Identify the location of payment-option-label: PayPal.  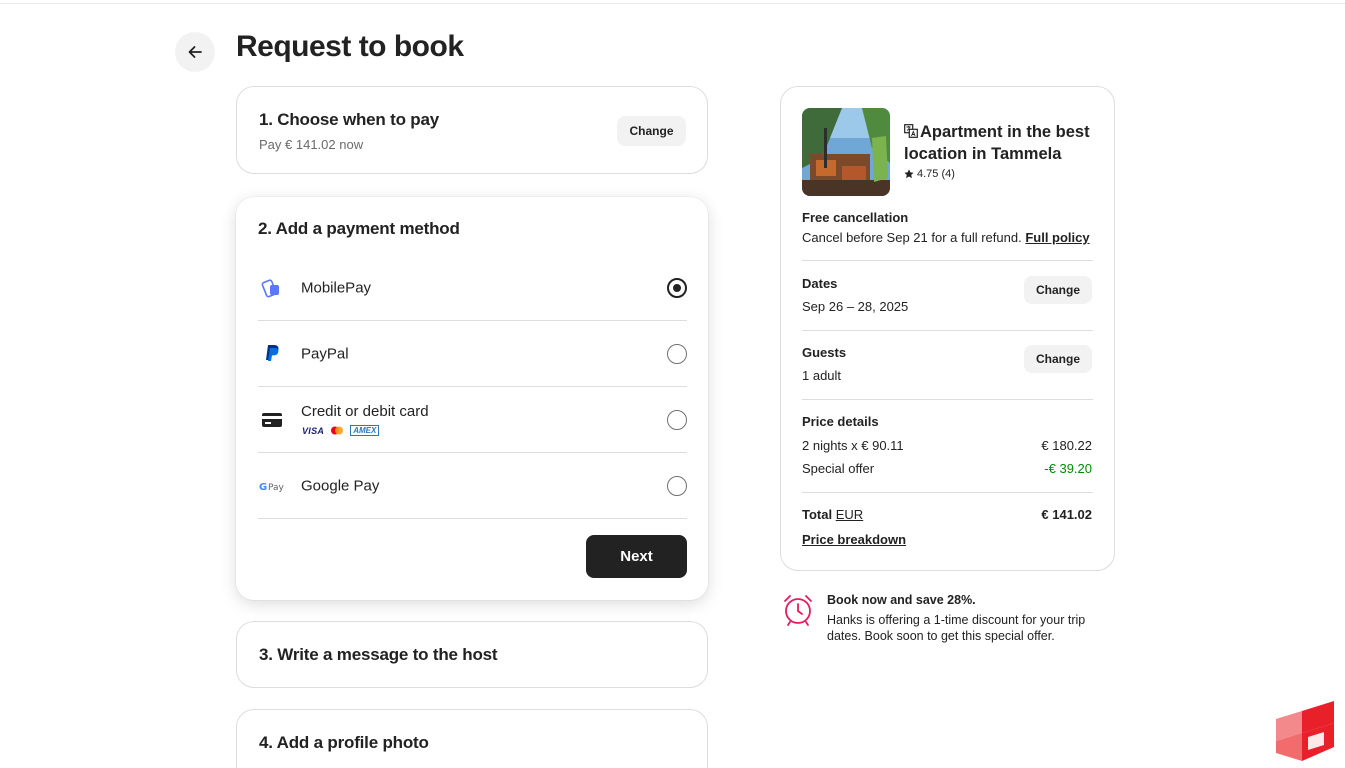
(325, 353).